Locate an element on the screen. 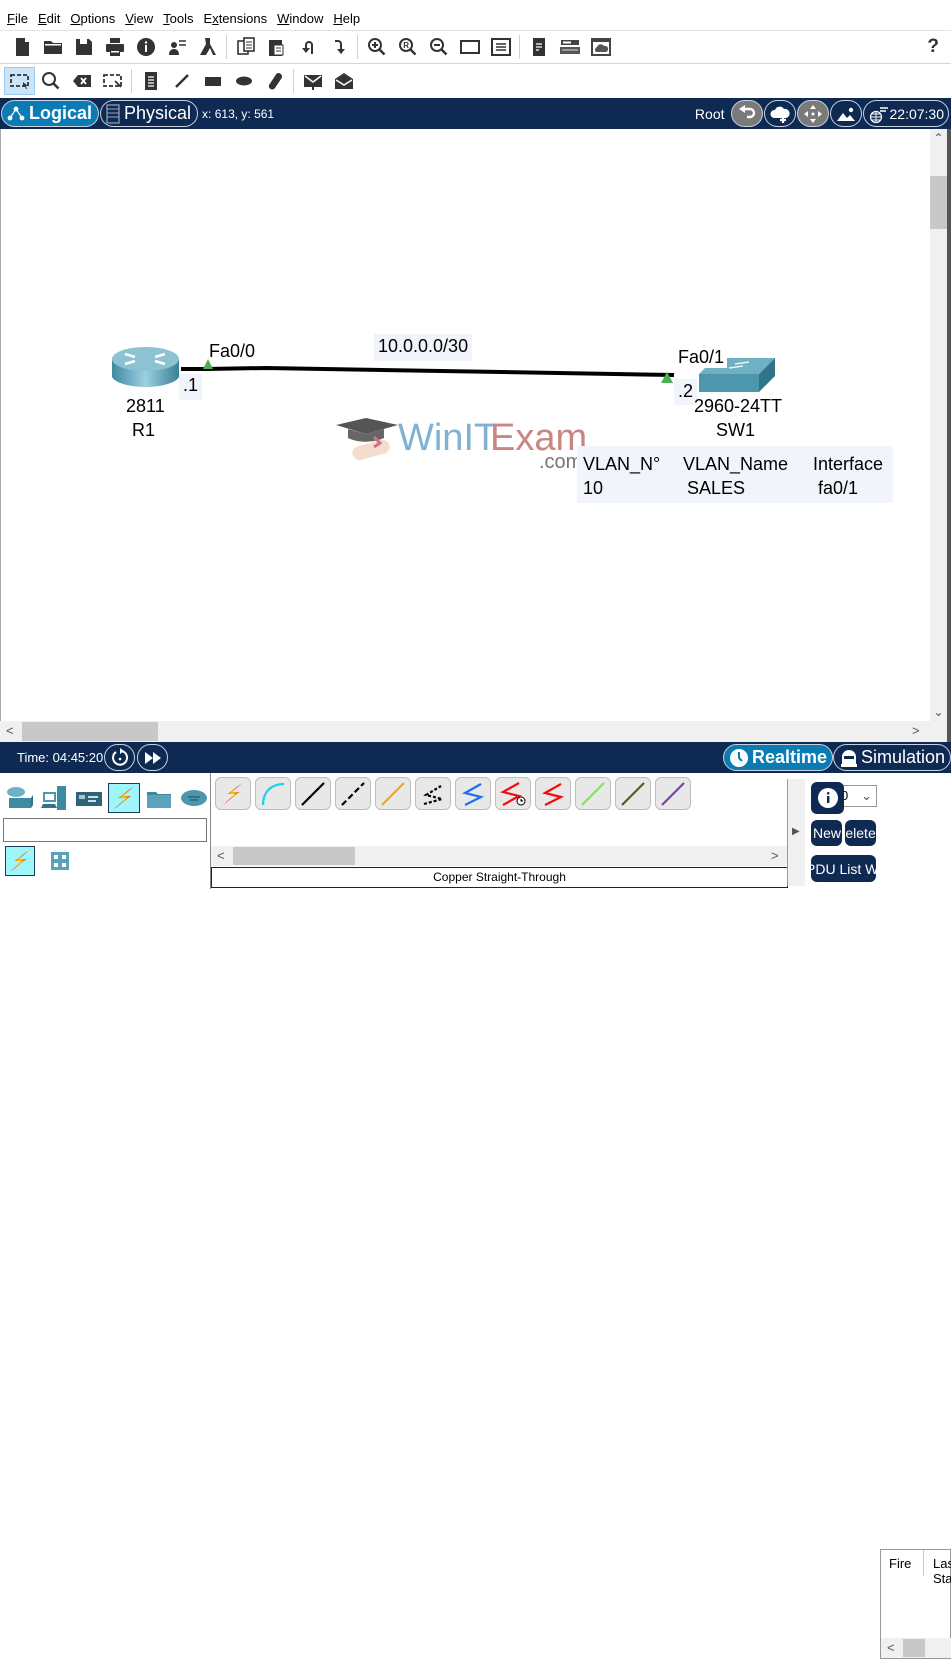  draw-ellipse-tool is located at coordinates (243, 81).